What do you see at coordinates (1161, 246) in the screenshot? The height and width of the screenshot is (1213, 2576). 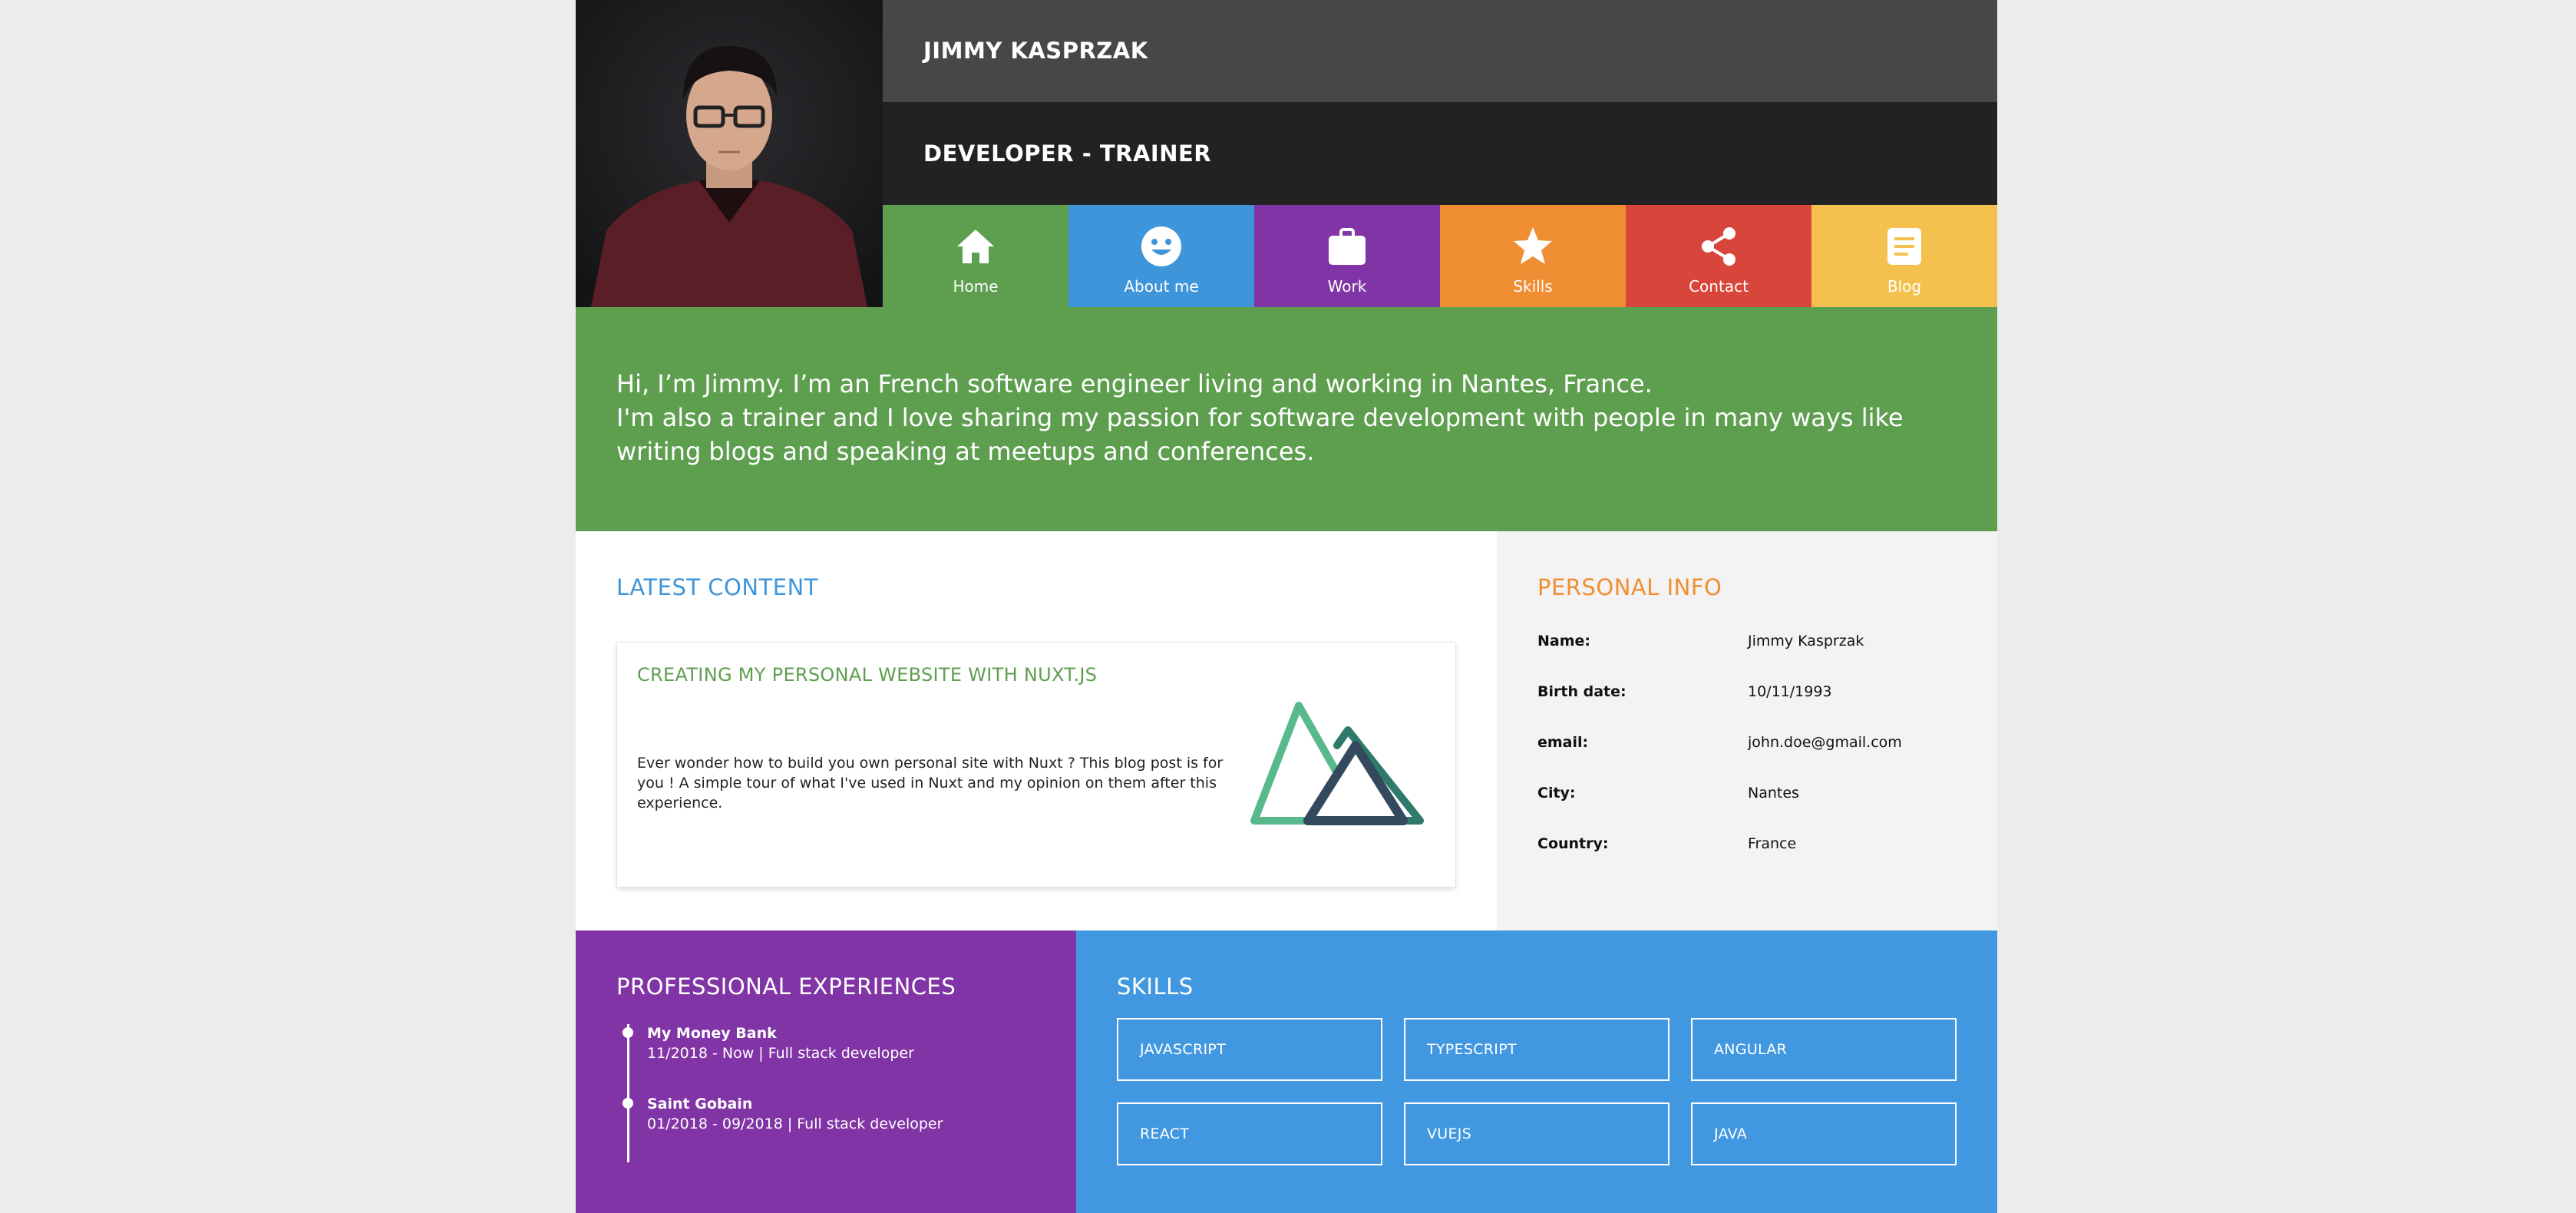 I see `smiley-icon` at bounding box center [1161, 246].